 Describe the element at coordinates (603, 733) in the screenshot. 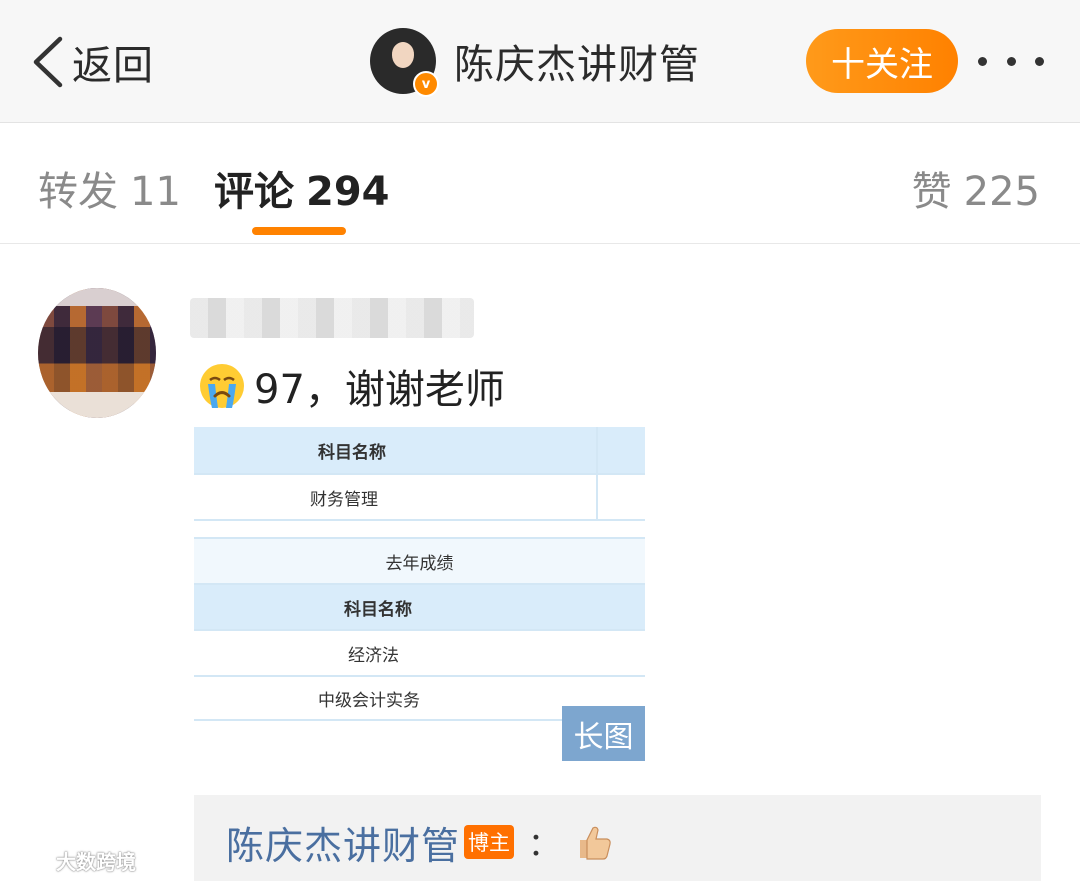

I see `long-image-badge: 长图` at that location.